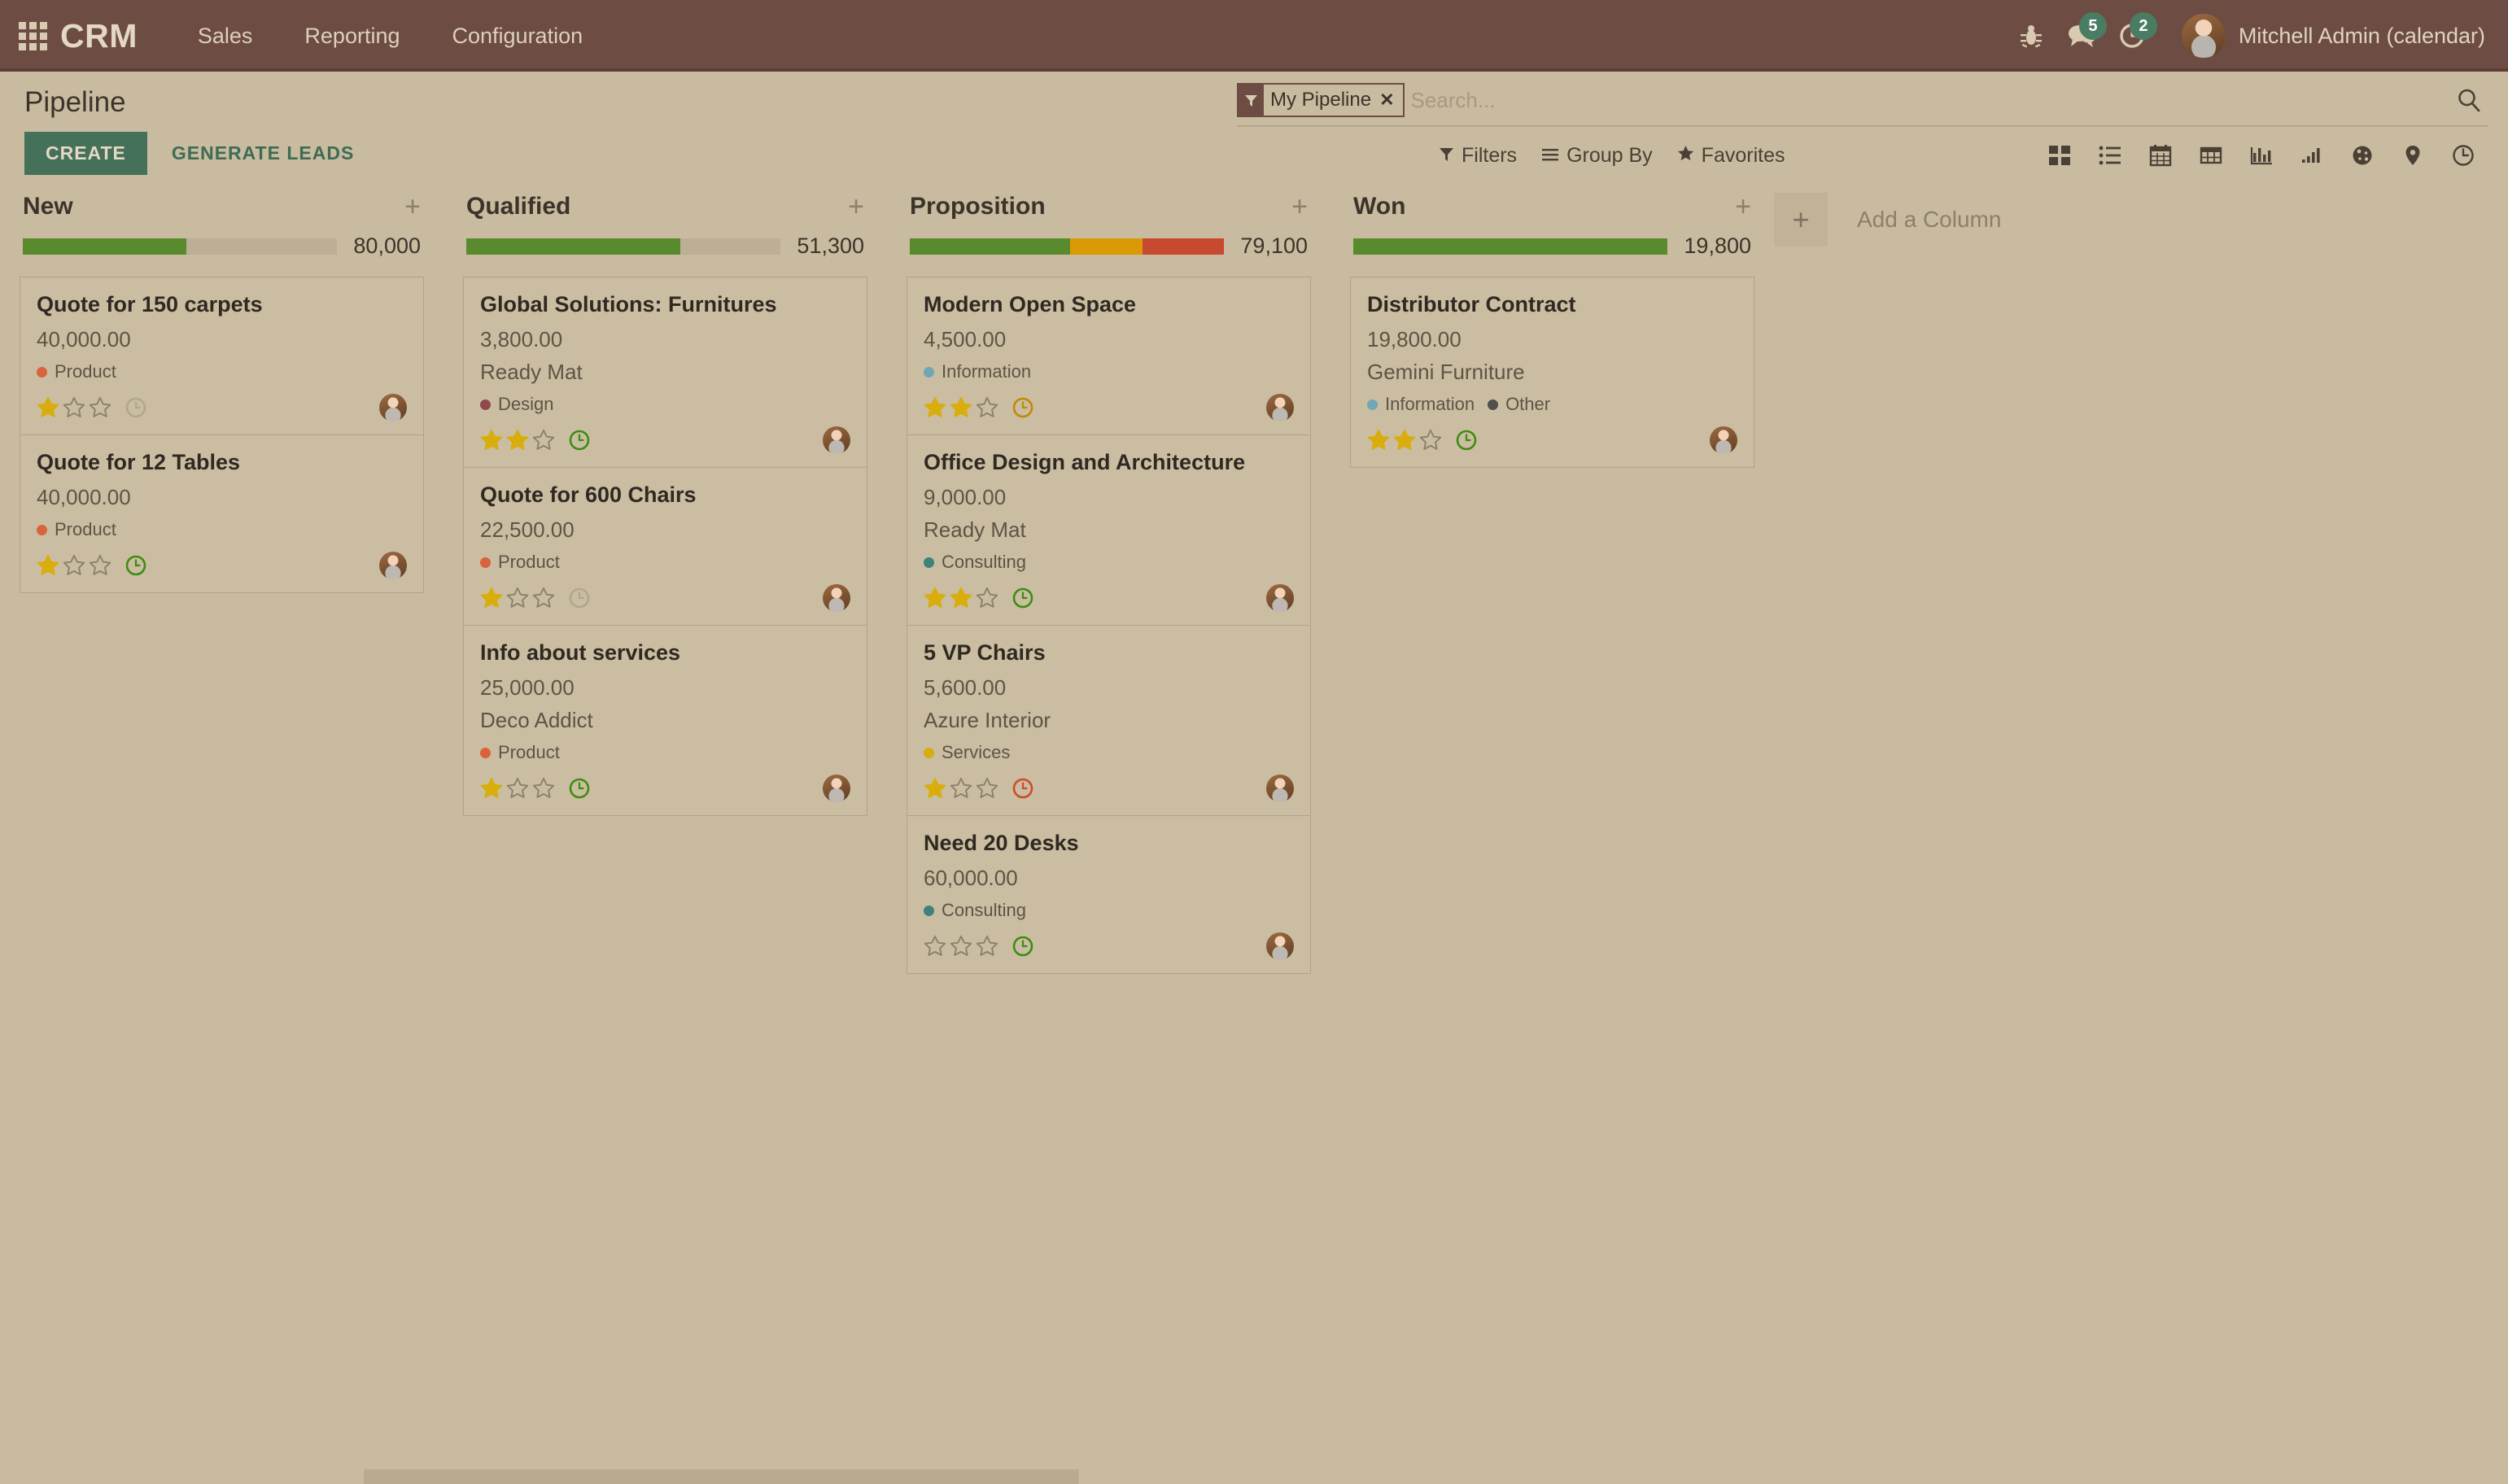 This screenshot has width=2508, height=1484. I want to click on kanban-card-amount: 9,000.00, so click(965, 498).